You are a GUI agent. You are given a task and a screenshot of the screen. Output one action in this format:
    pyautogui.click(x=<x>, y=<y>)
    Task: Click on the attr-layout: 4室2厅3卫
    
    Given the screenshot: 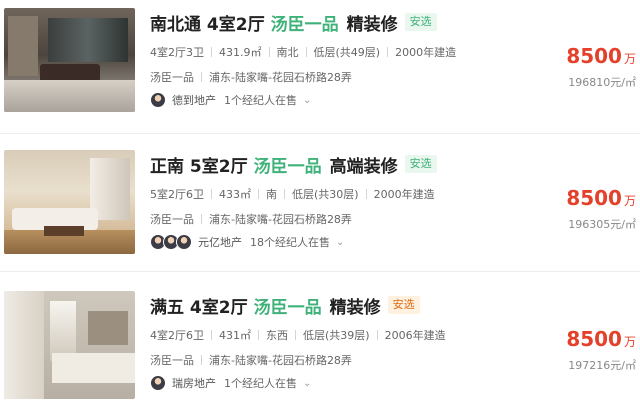 What is the action you would take?
    pyautogui.click(x=177, y=52)
    